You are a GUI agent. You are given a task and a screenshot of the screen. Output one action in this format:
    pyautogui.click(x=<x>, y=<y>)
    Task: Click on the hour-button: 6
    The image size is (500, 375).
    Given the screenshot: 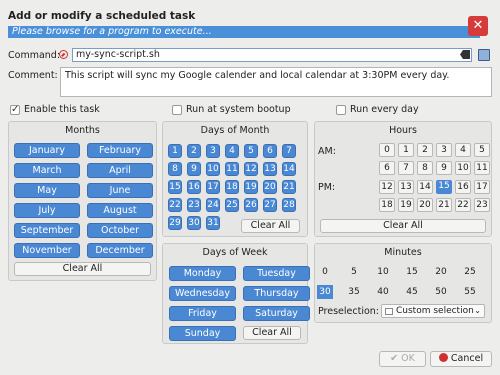 What is the action you would take?
    pyautogui.click(x=387, y=168)
    